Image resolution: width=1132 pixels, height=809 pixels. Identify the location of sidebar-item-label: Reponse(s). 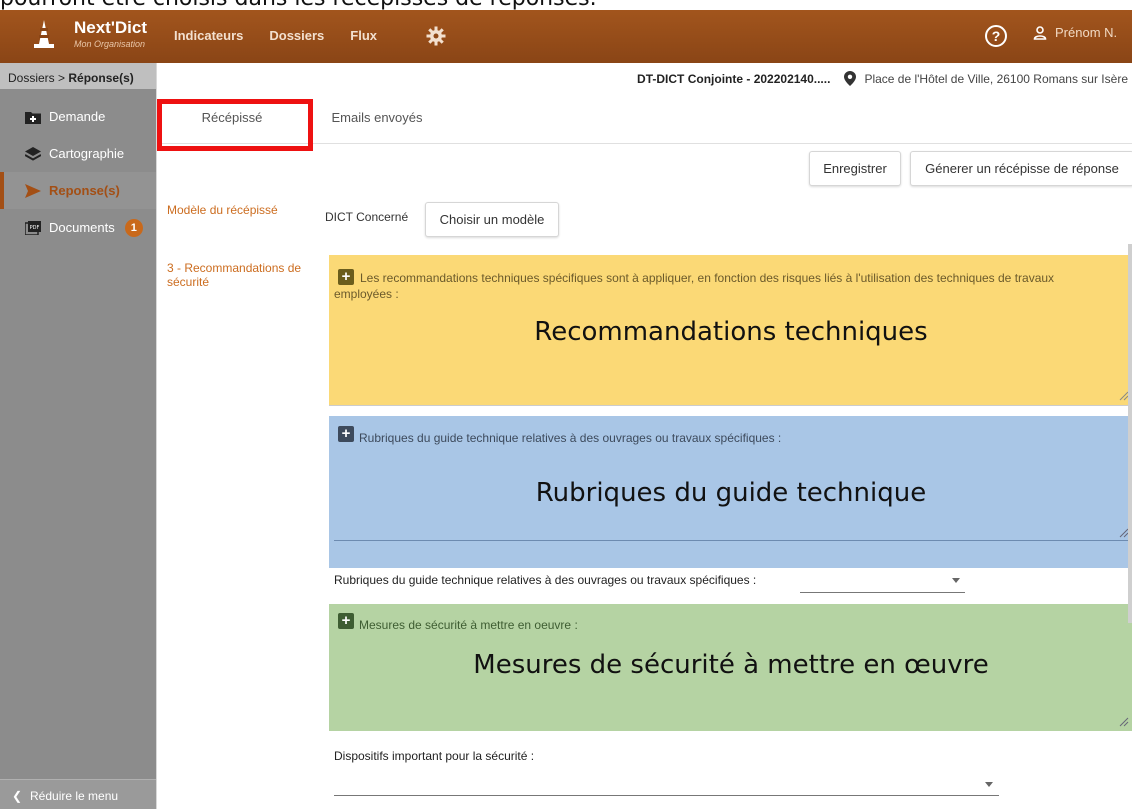
(84, 190).